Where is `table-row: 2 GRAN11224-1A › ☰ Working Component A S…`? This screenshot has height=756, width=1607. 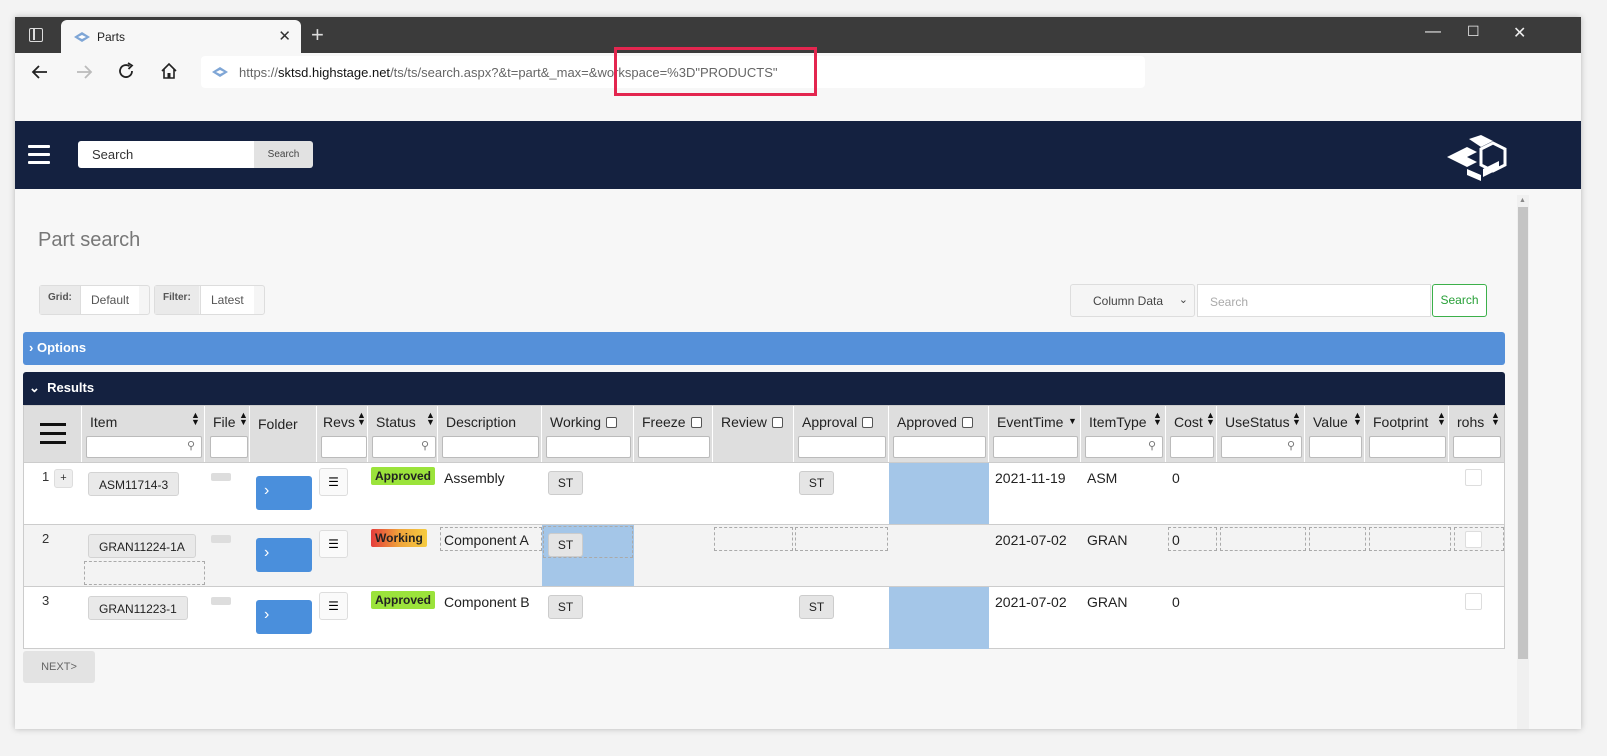
table-row: 2 GRAN11224-1A › ☰ Working Component A S… is located at coordinates (764, 555).